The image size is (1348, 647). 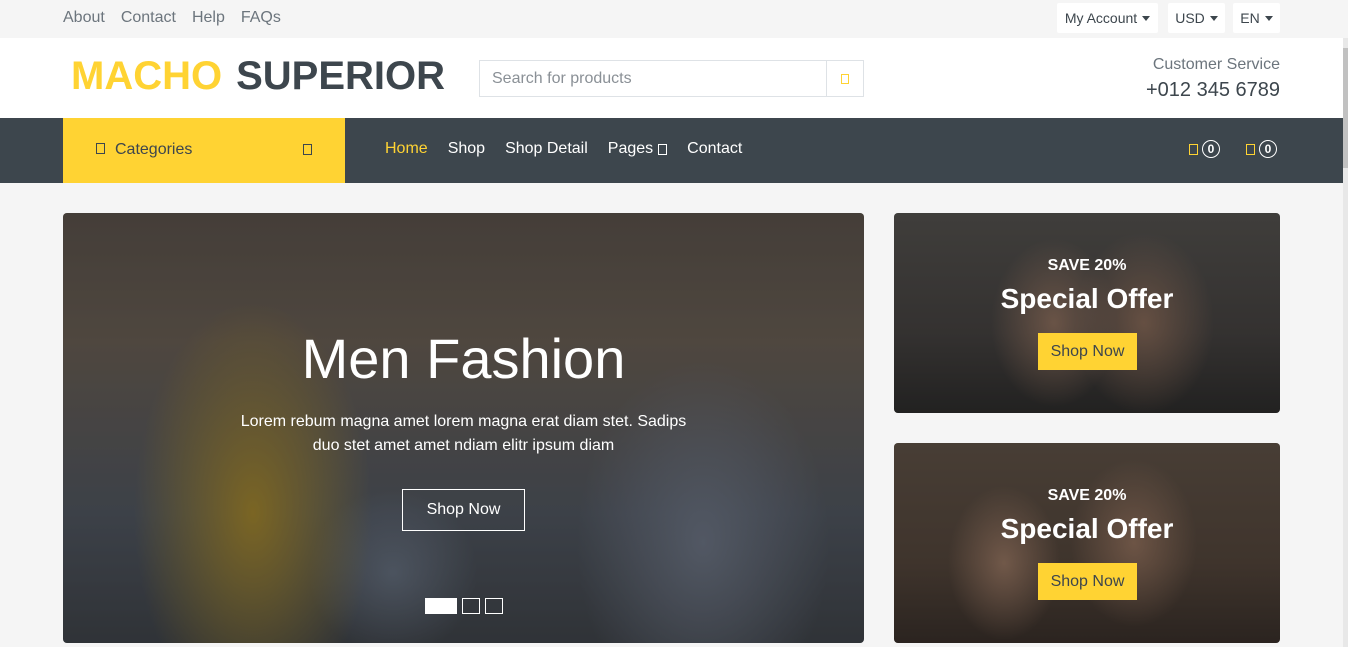 I want to click on wishlist-link: 0, so click(x=1204, y=149).